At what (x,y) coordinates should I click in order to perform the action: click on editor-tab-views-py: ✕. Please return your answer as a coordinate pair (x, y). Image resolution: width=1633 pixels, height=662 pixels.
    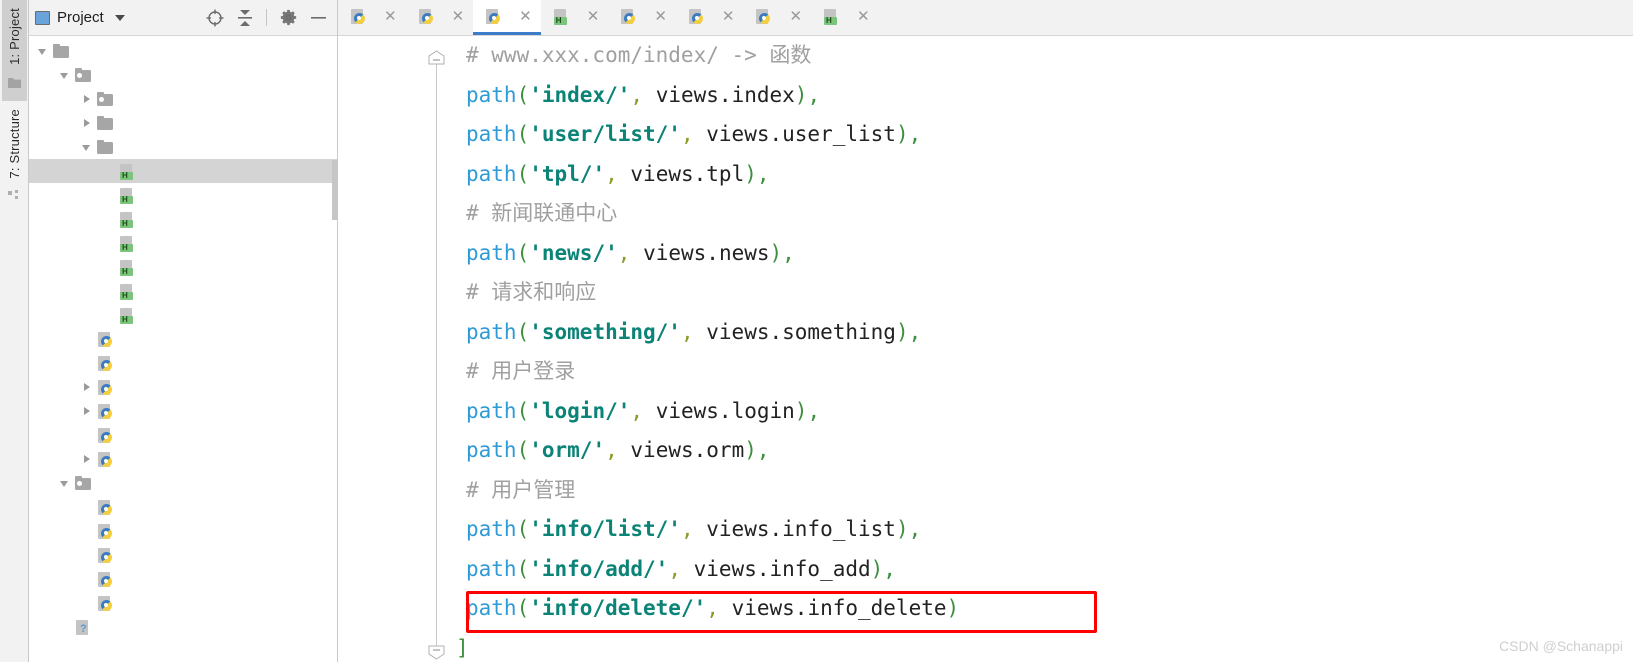
    Looking at the image, I should click on (777, 17).